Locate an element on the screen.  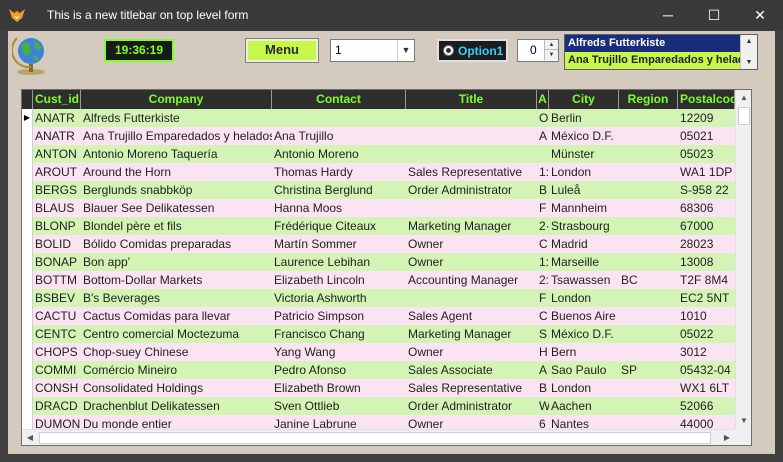
cell-address: W is located at coordinates (543, 406).